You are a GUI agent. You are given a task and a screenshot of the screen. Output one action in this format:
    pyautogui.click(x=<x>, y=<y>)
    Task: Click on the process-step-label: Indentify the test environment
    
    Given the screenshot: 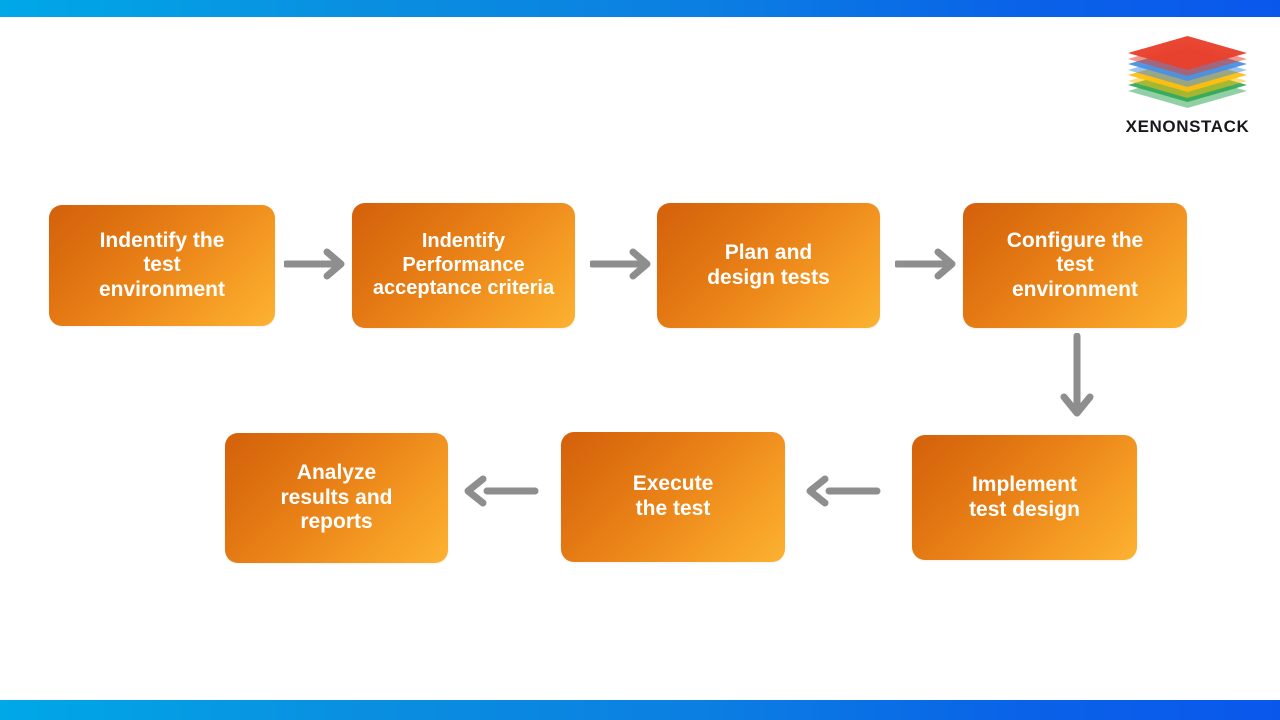 What is the action you would take?
    pyautogui.click(x=162, y=264)
    